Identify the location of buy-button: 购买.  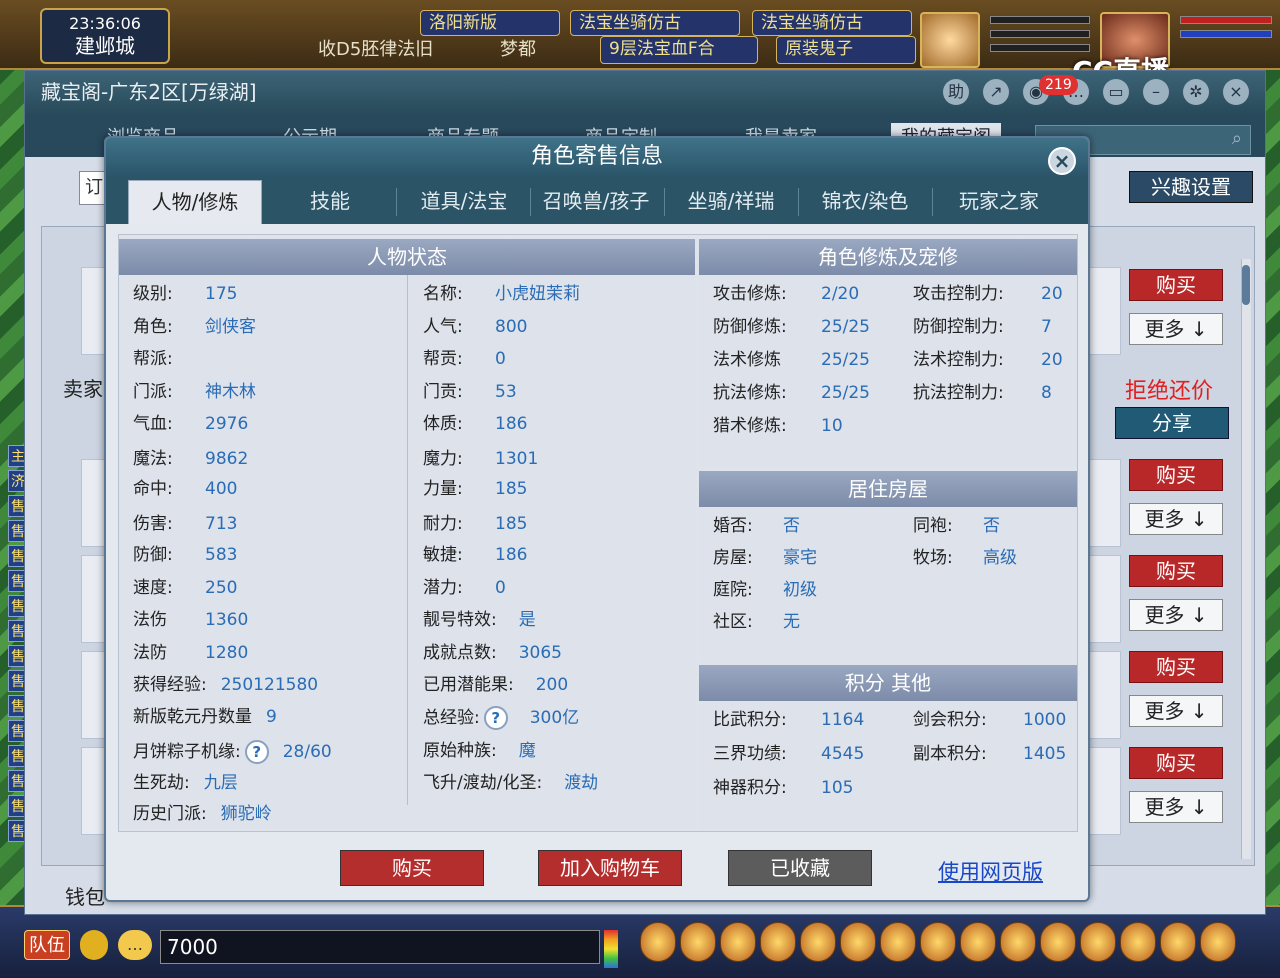
(412, 868).